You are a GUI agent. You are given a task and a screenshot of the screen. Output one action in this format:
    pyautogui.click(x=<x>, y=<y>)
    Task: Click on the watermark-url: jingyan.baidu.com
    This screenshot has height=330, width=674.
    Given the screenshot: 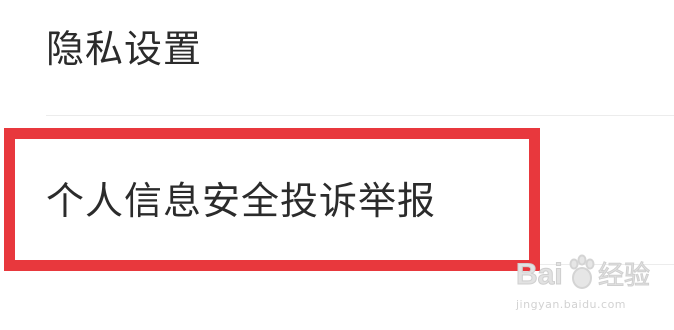 What is the action you would take?
    pyautogui.click(x=571, y=304)
    